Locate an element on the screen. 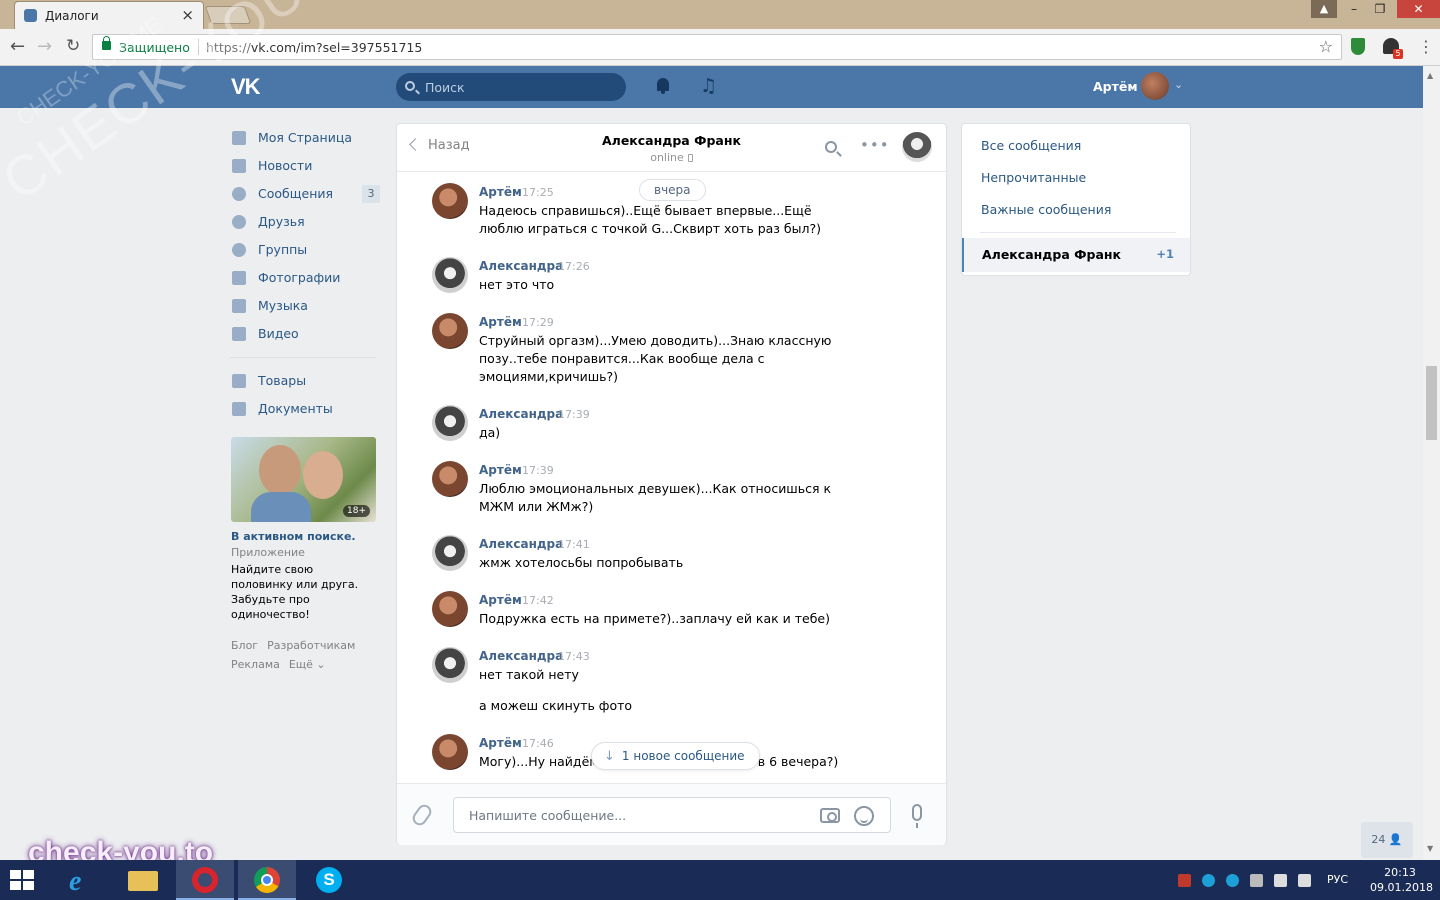  message-time: 17:46 is located at coordinates (538, 743).